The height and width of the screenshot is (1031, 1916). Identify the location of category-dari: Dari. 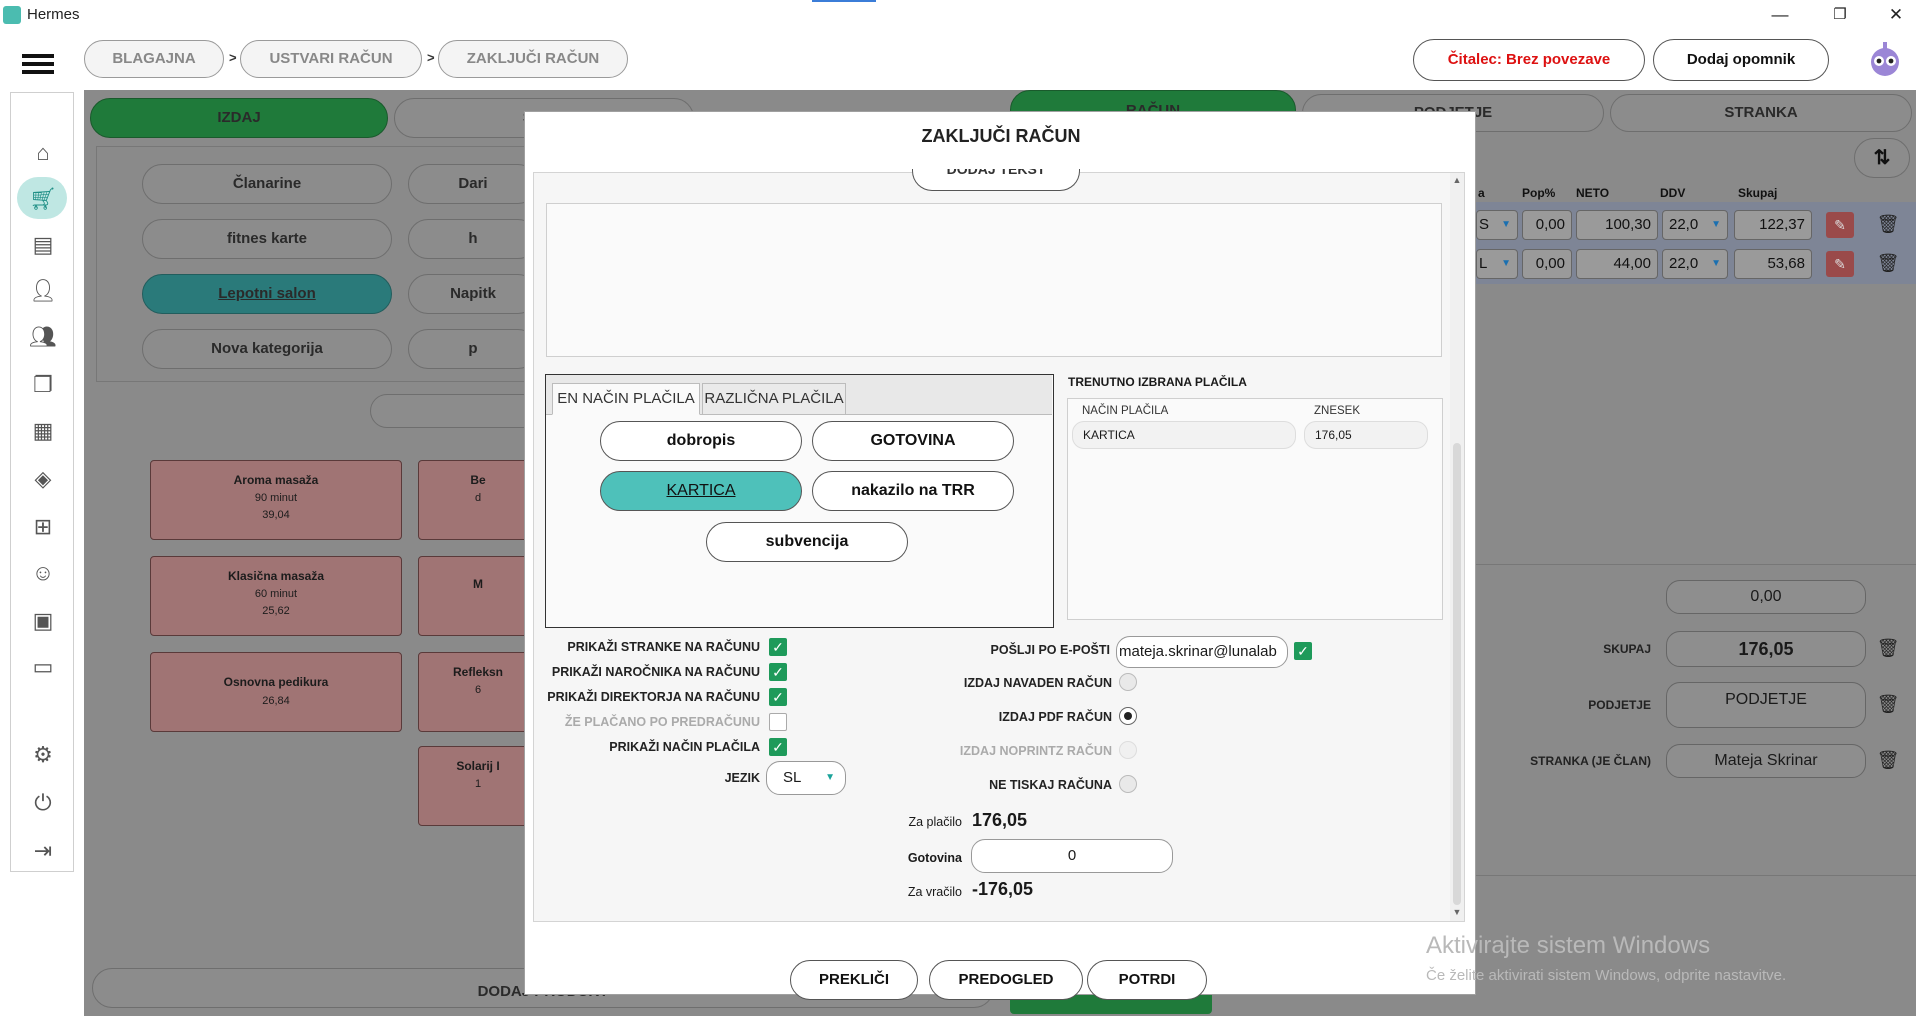
(473, 184).